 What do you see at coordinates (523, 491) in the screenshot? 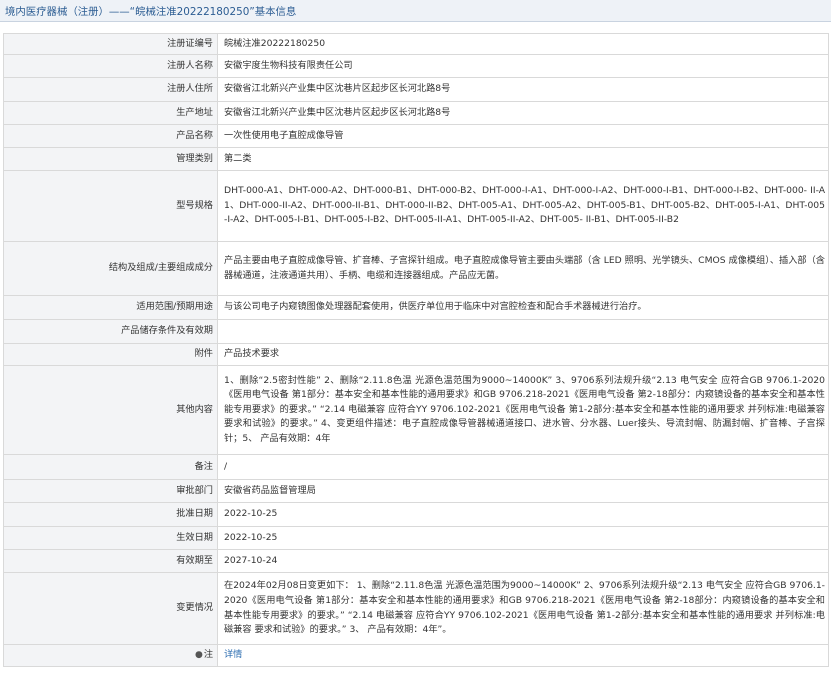
I see `field-value-authority: 安徽省药品监督管理局` at bounding box center [523, 491].